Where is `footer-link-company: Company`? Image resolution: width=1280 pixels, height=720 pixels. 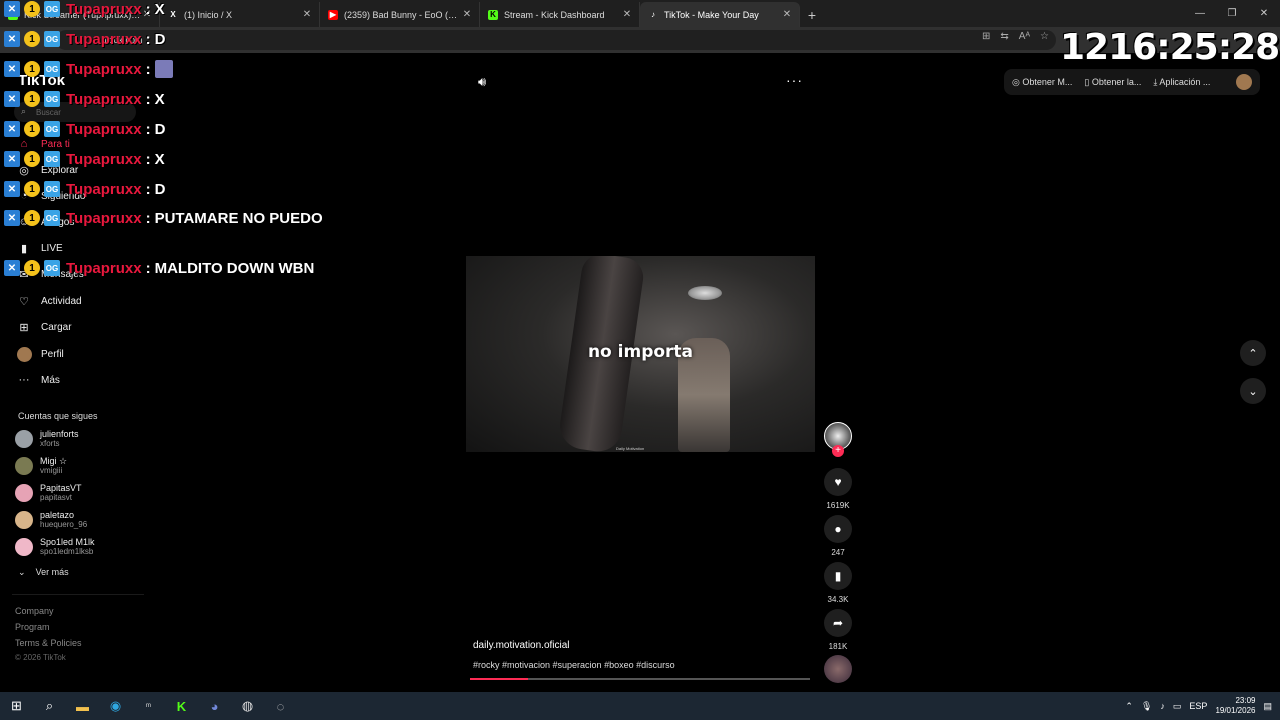 footer-link-company: Company is located at coordinates (34, 611).